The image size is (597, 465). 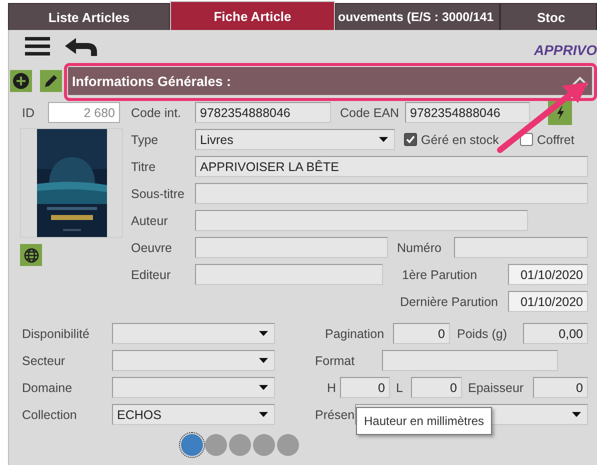 What do you see at coordinates (400, 387) in the screenshot?
I see `field-label: L` at bounding box center [400, 387].